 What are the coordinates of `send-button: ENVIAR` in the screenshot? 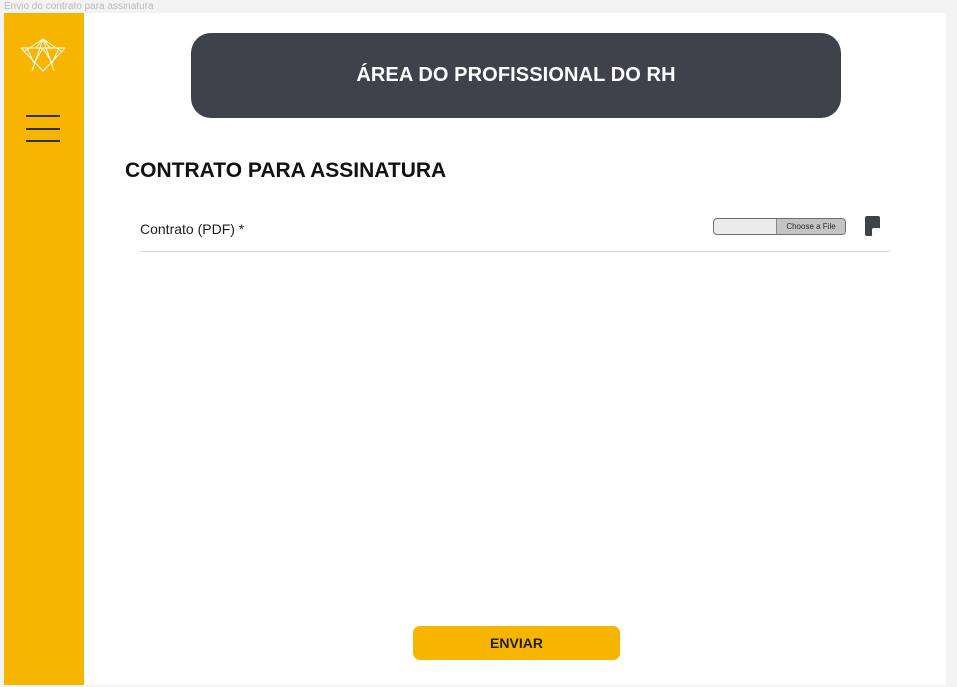 It's located at (516, 643).